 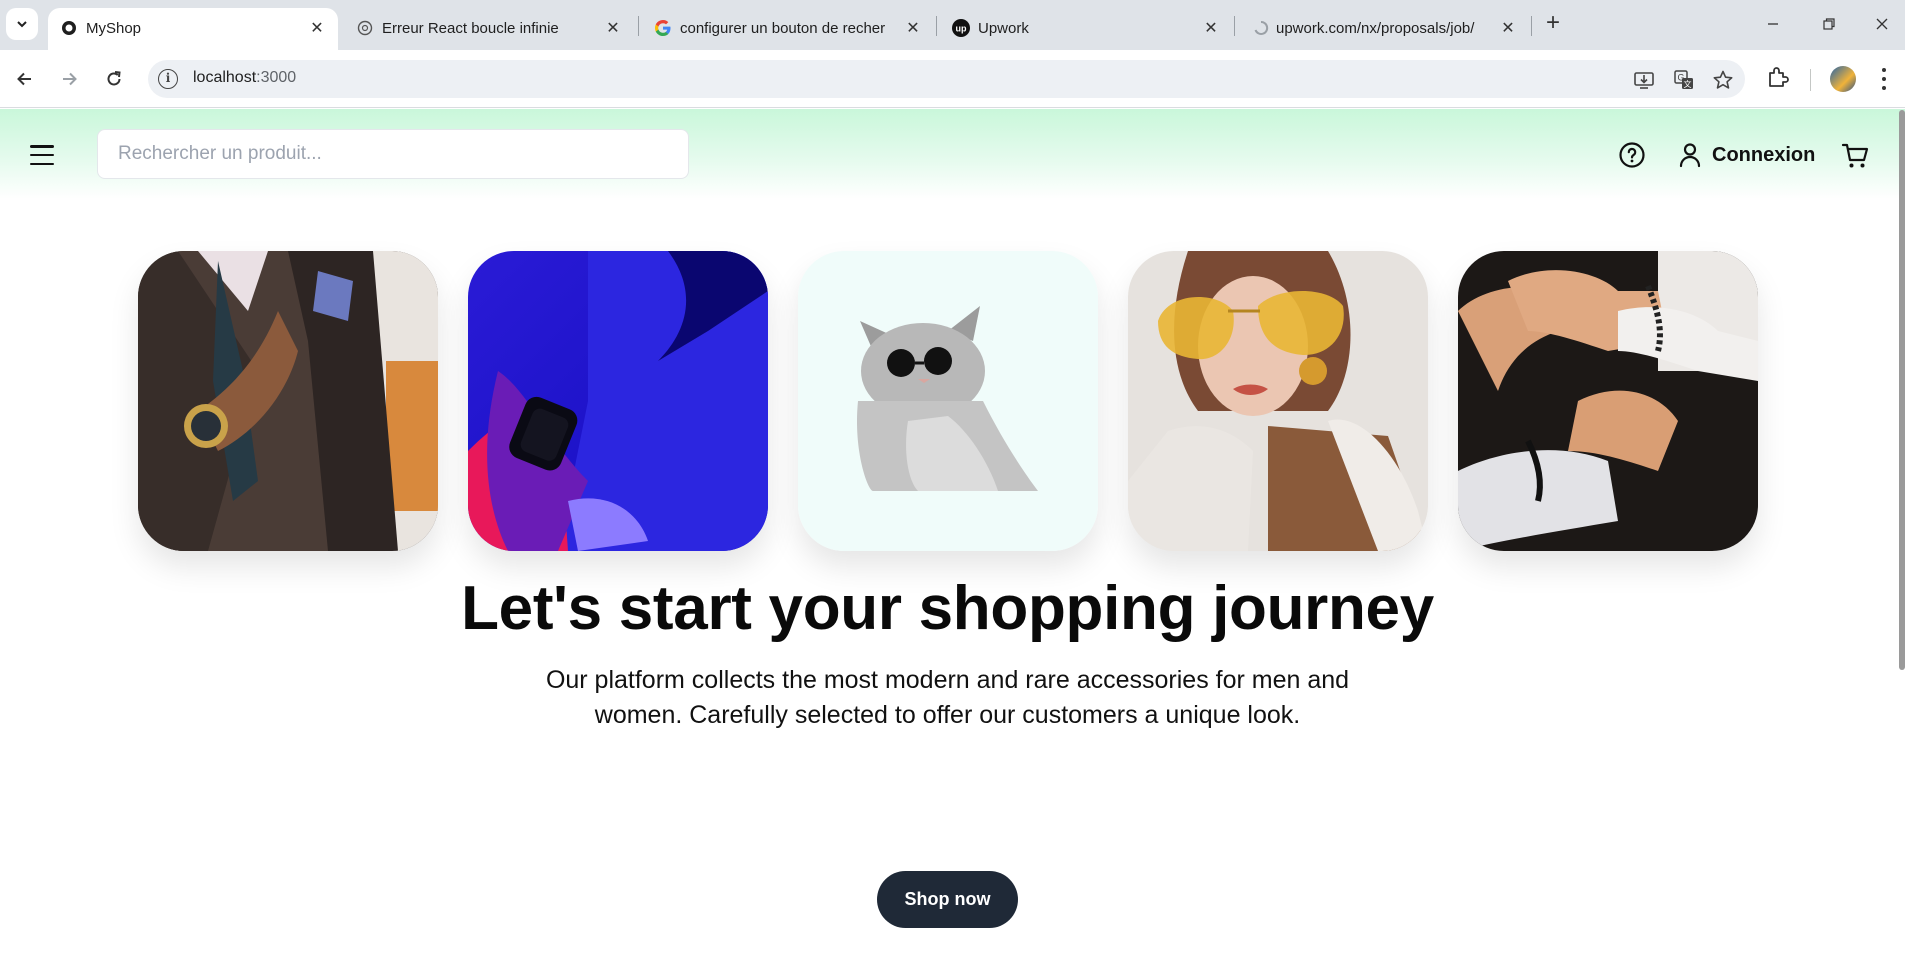 What do you see at coordinates (1003, 28) in the screenshot?
I see `tab-title: Upwork` at bounding box center [1003, 28].